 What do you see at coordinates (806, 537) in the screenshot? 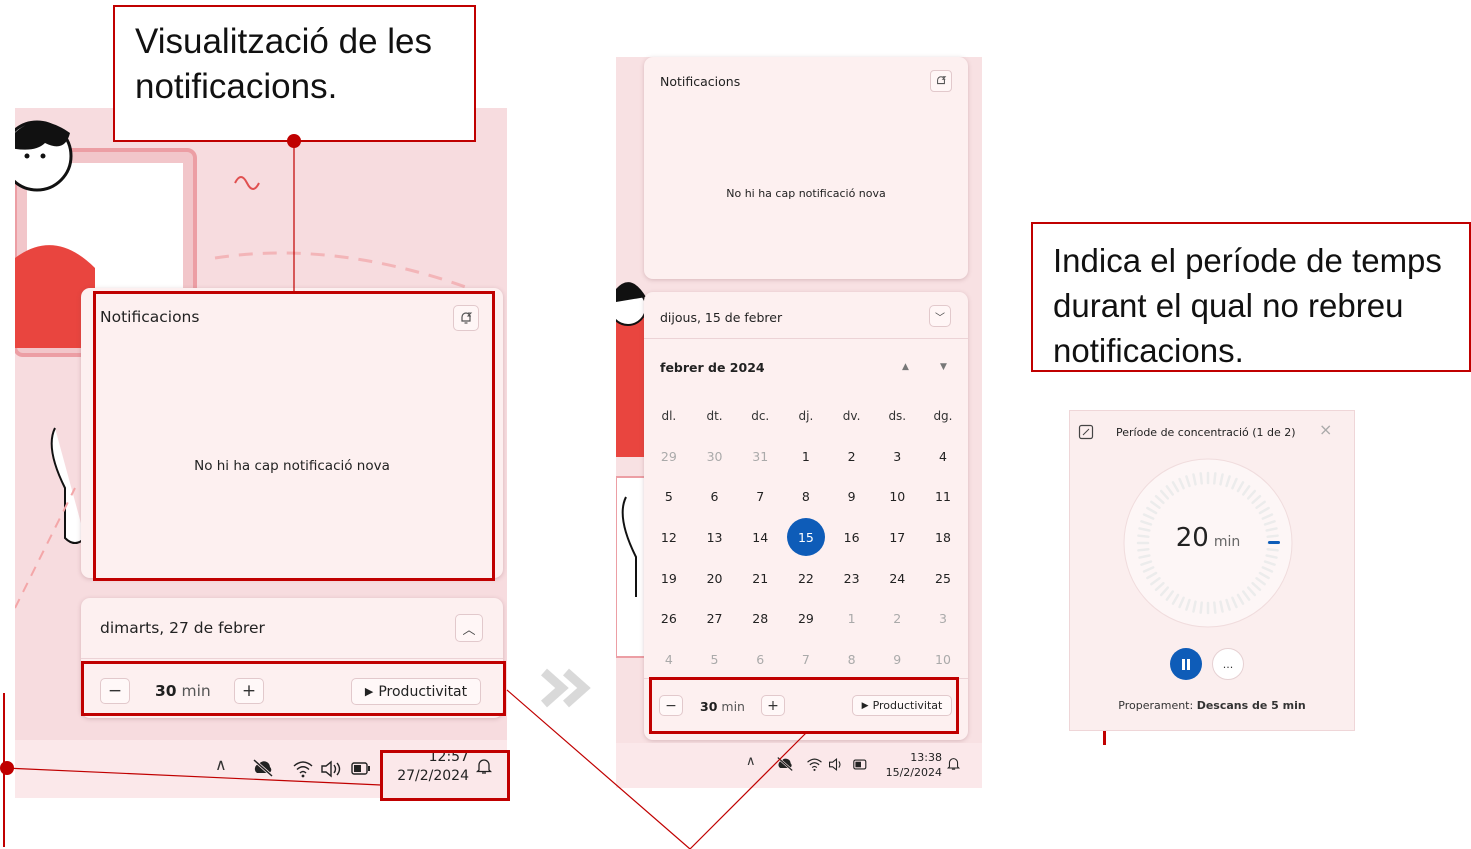
I see `calendar-day-today: 15` at bounding box center [806, 537].